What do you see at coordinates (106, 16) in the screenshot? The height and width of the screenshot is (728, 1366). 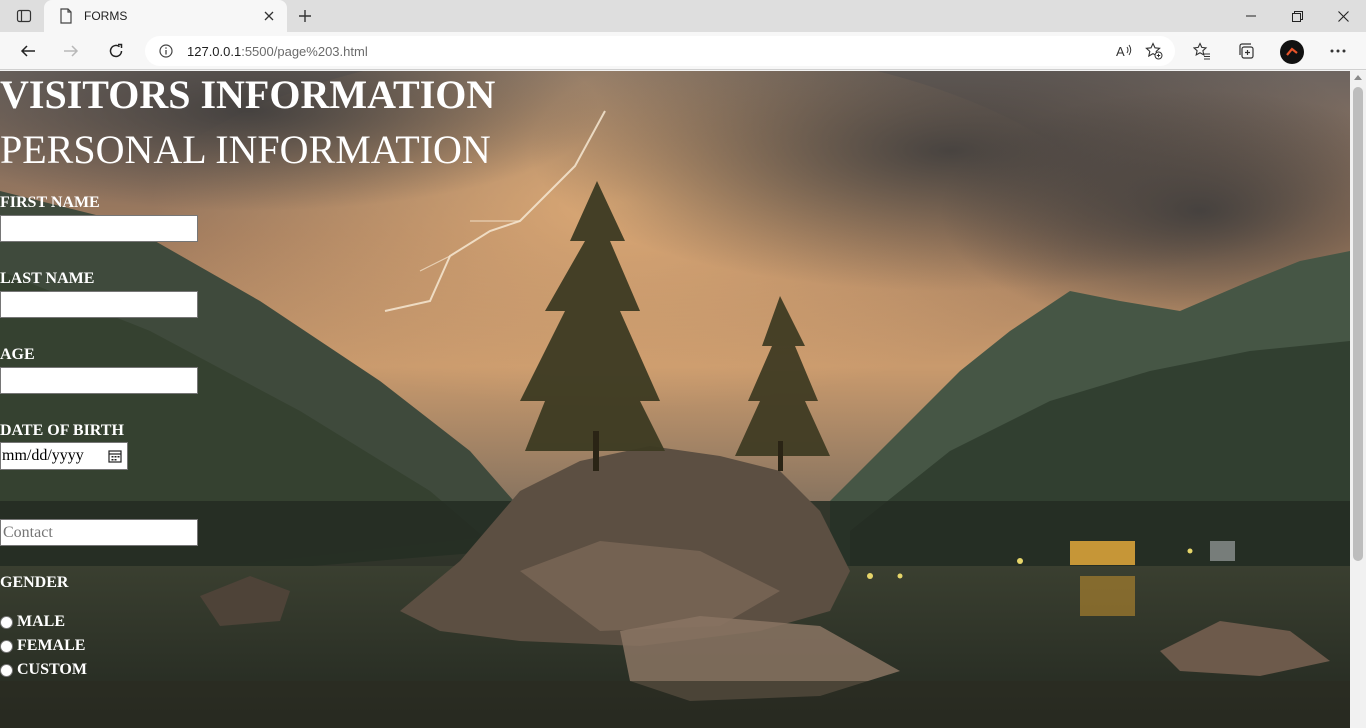 I see `tab-title: FORMS` at bounding box center [106, 16].